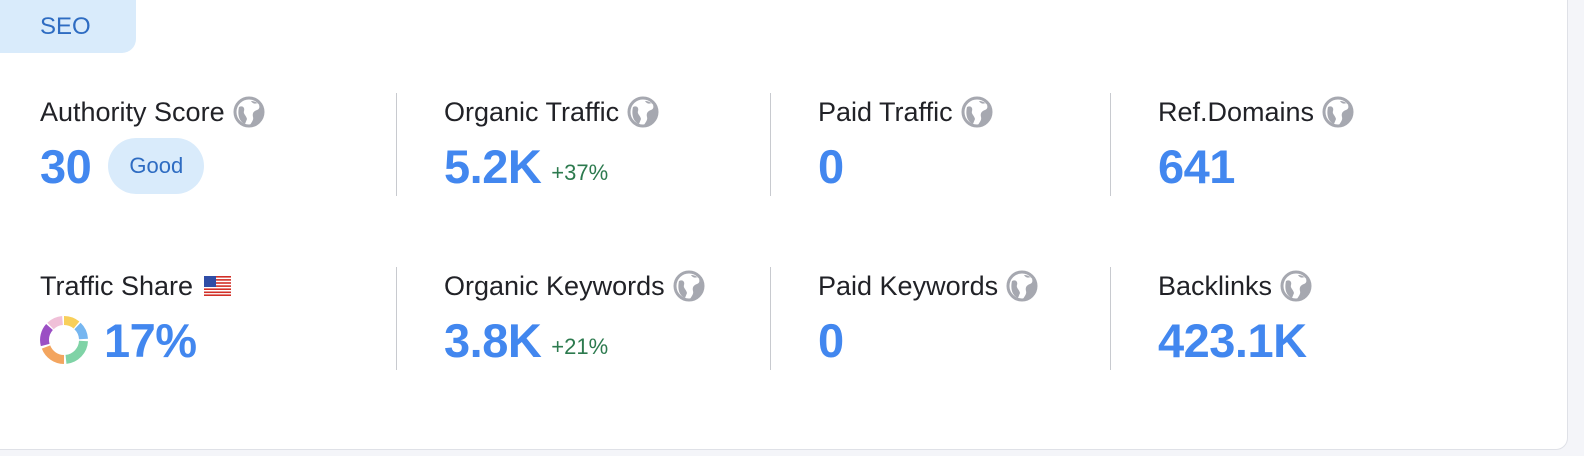 The width and height of the screenshot is (1584, 456). I want to click on seo-section-tab: SEO, so click(68, 26).